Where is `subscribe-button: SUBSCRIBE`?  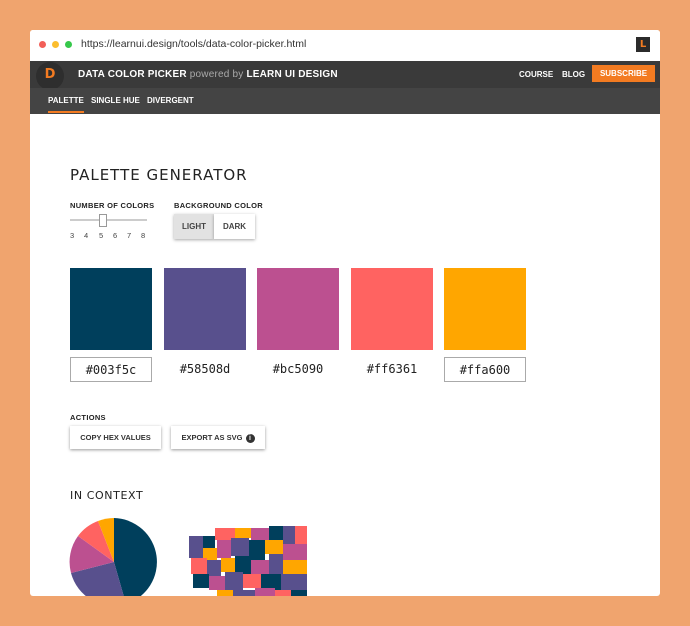
subscribe-button: SUBSCRIBE is located at coordinates (623, 73).